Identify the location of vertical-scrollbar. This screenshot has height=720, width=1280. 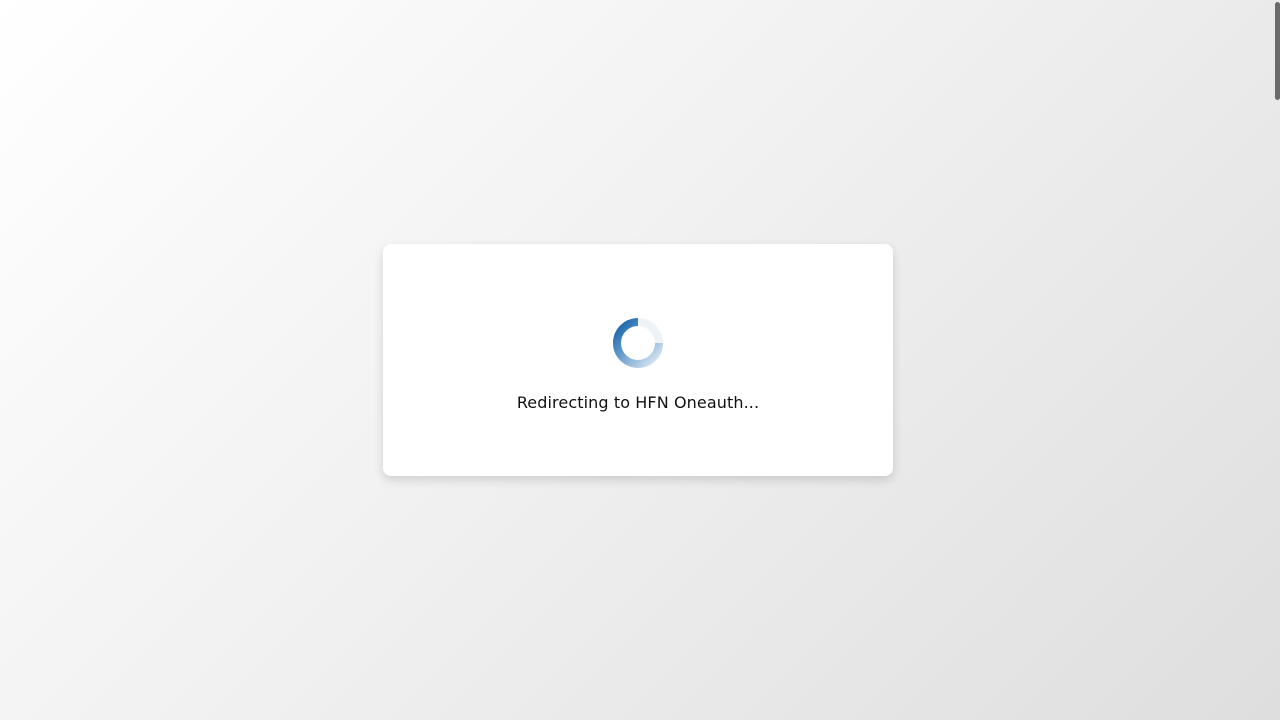
(1277, 360).